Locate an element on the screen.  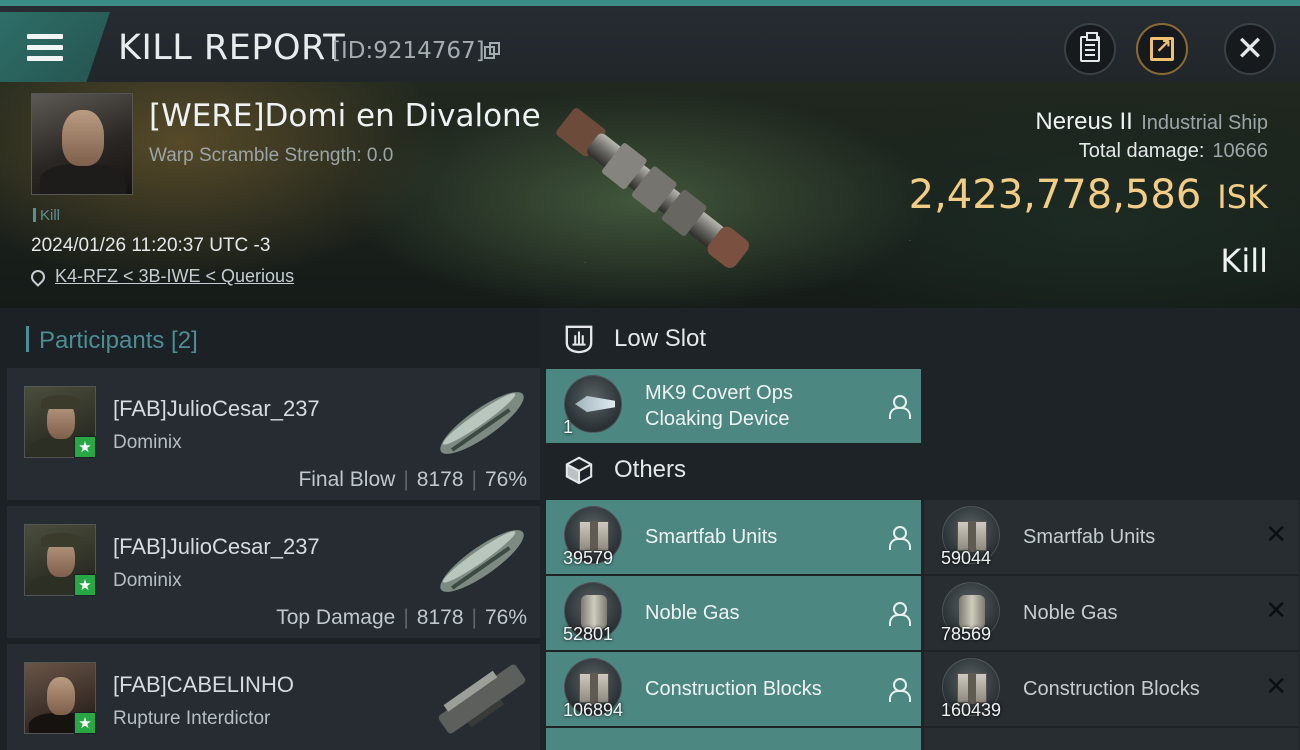
item-card: 59044 Smartfab Units ✕ is located at coordinates (1111, 537).